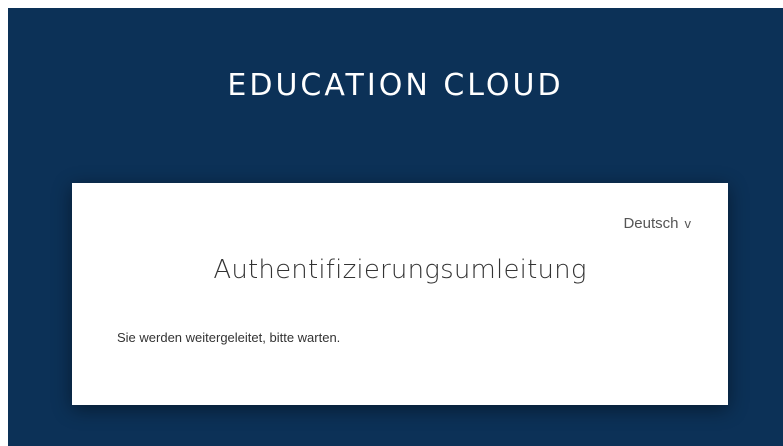 The height and width of the screenshot is (446, 783). Describe the element at coordinates (688, 223) in the screenshot. I see `chevron-down-icon: v` at that location.